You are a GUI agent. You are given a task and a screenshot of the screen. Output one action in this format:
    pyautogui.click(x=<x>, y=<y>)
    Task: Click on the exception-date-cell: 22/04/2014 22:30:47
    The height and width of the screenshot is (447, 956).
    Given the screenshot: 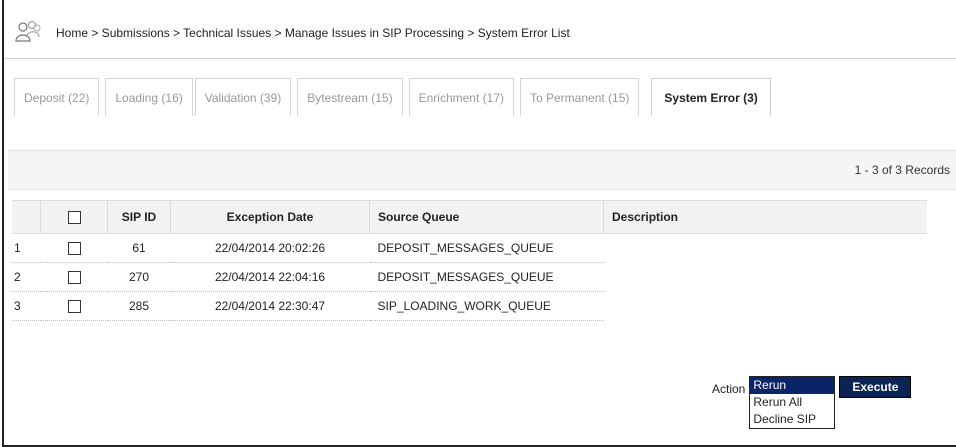 What is the action you would take?
    pyautogui.click(x=270, y=306)
    